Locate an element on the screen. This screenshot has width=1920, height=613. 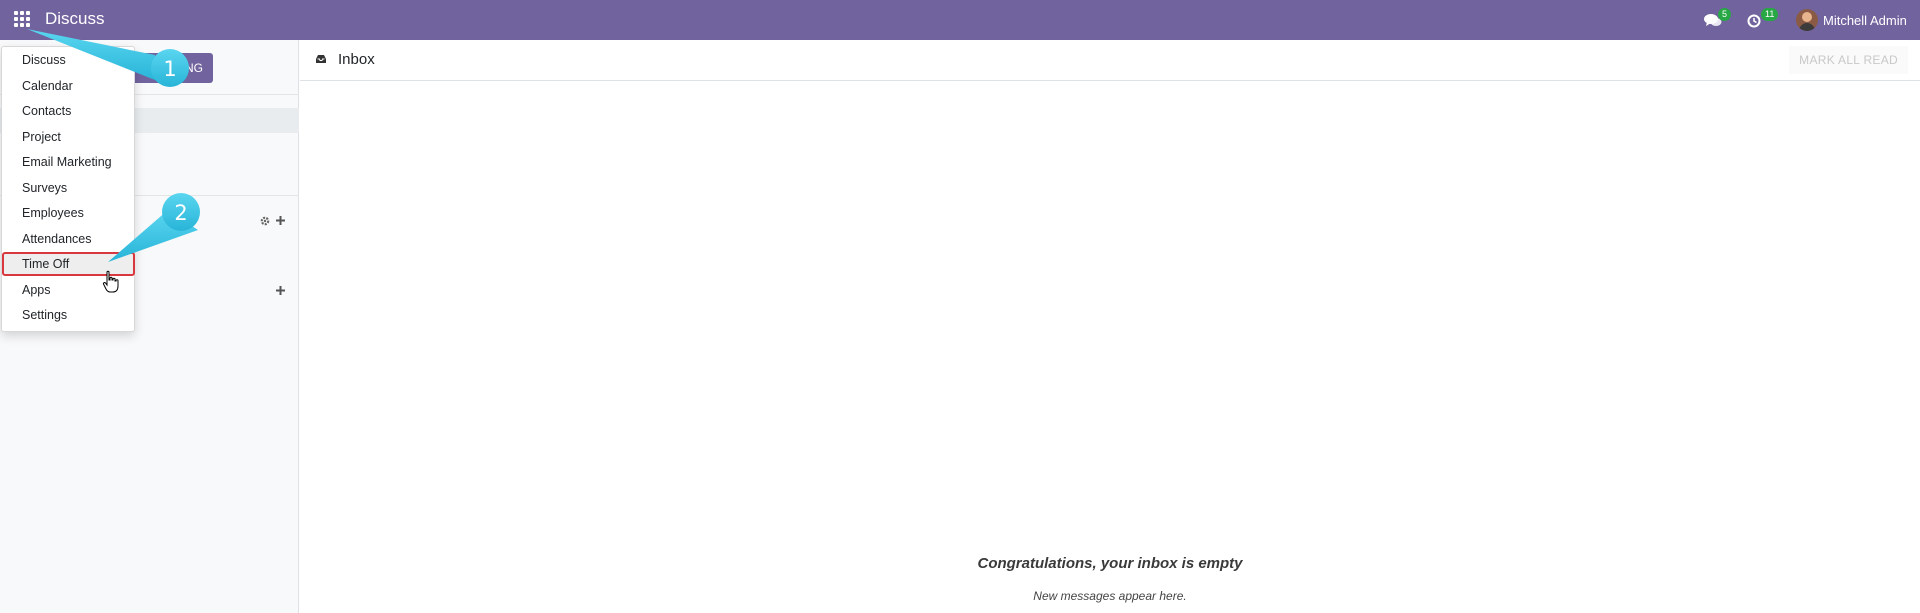
user-menu: Mitchell Admin is located at coordinates (1851, 20).